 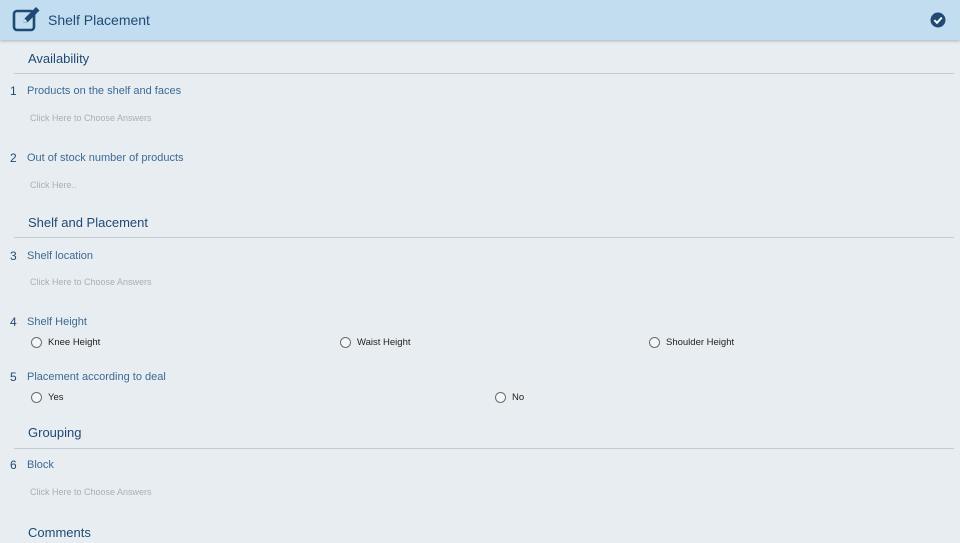 What do you see at coordinates (13, 158) in the screenshot?
I see `question-number: 2` at bounding box center [13, 158].